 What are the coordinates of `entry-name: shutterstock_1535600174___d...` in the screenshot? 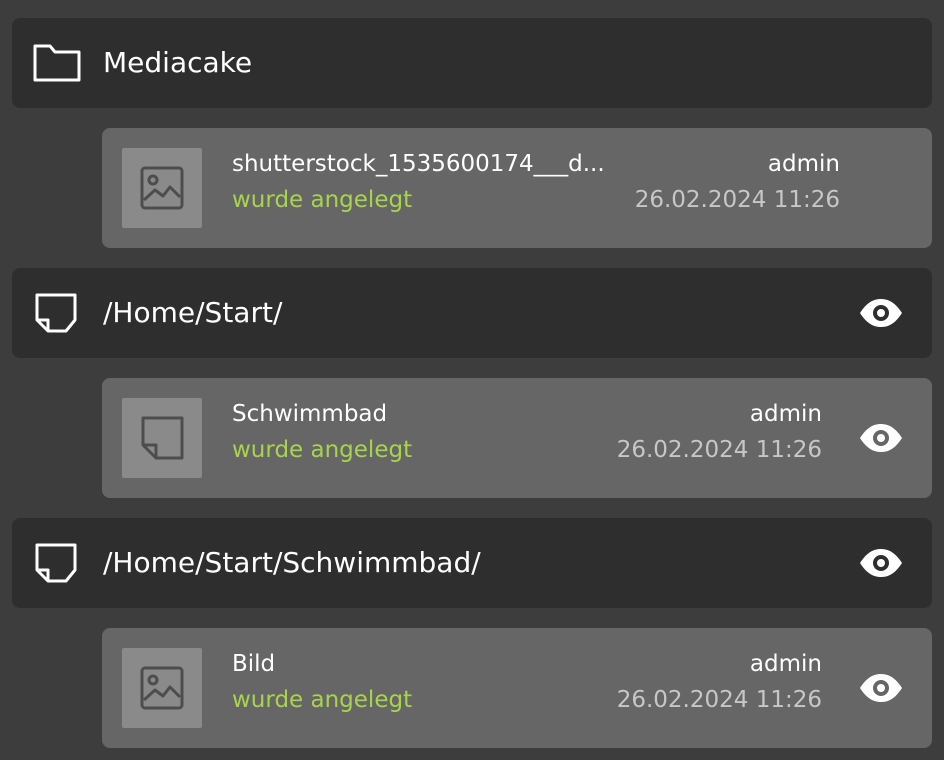 It's located at (418, 164).